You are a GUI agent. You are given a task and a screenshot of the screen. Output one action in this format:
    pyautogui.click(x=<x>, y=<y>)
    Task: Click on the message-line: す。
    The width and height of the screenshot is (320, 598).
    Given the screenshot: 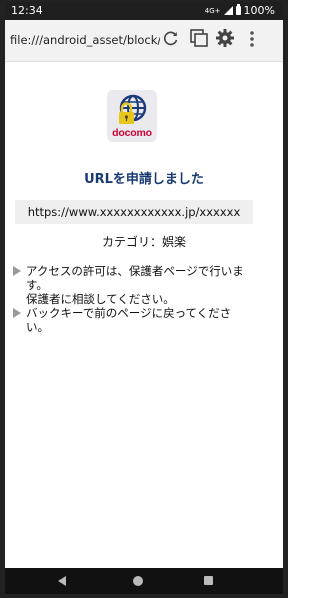 What is the action you would take?
    pyautogui.click(x=37, y=285)
    